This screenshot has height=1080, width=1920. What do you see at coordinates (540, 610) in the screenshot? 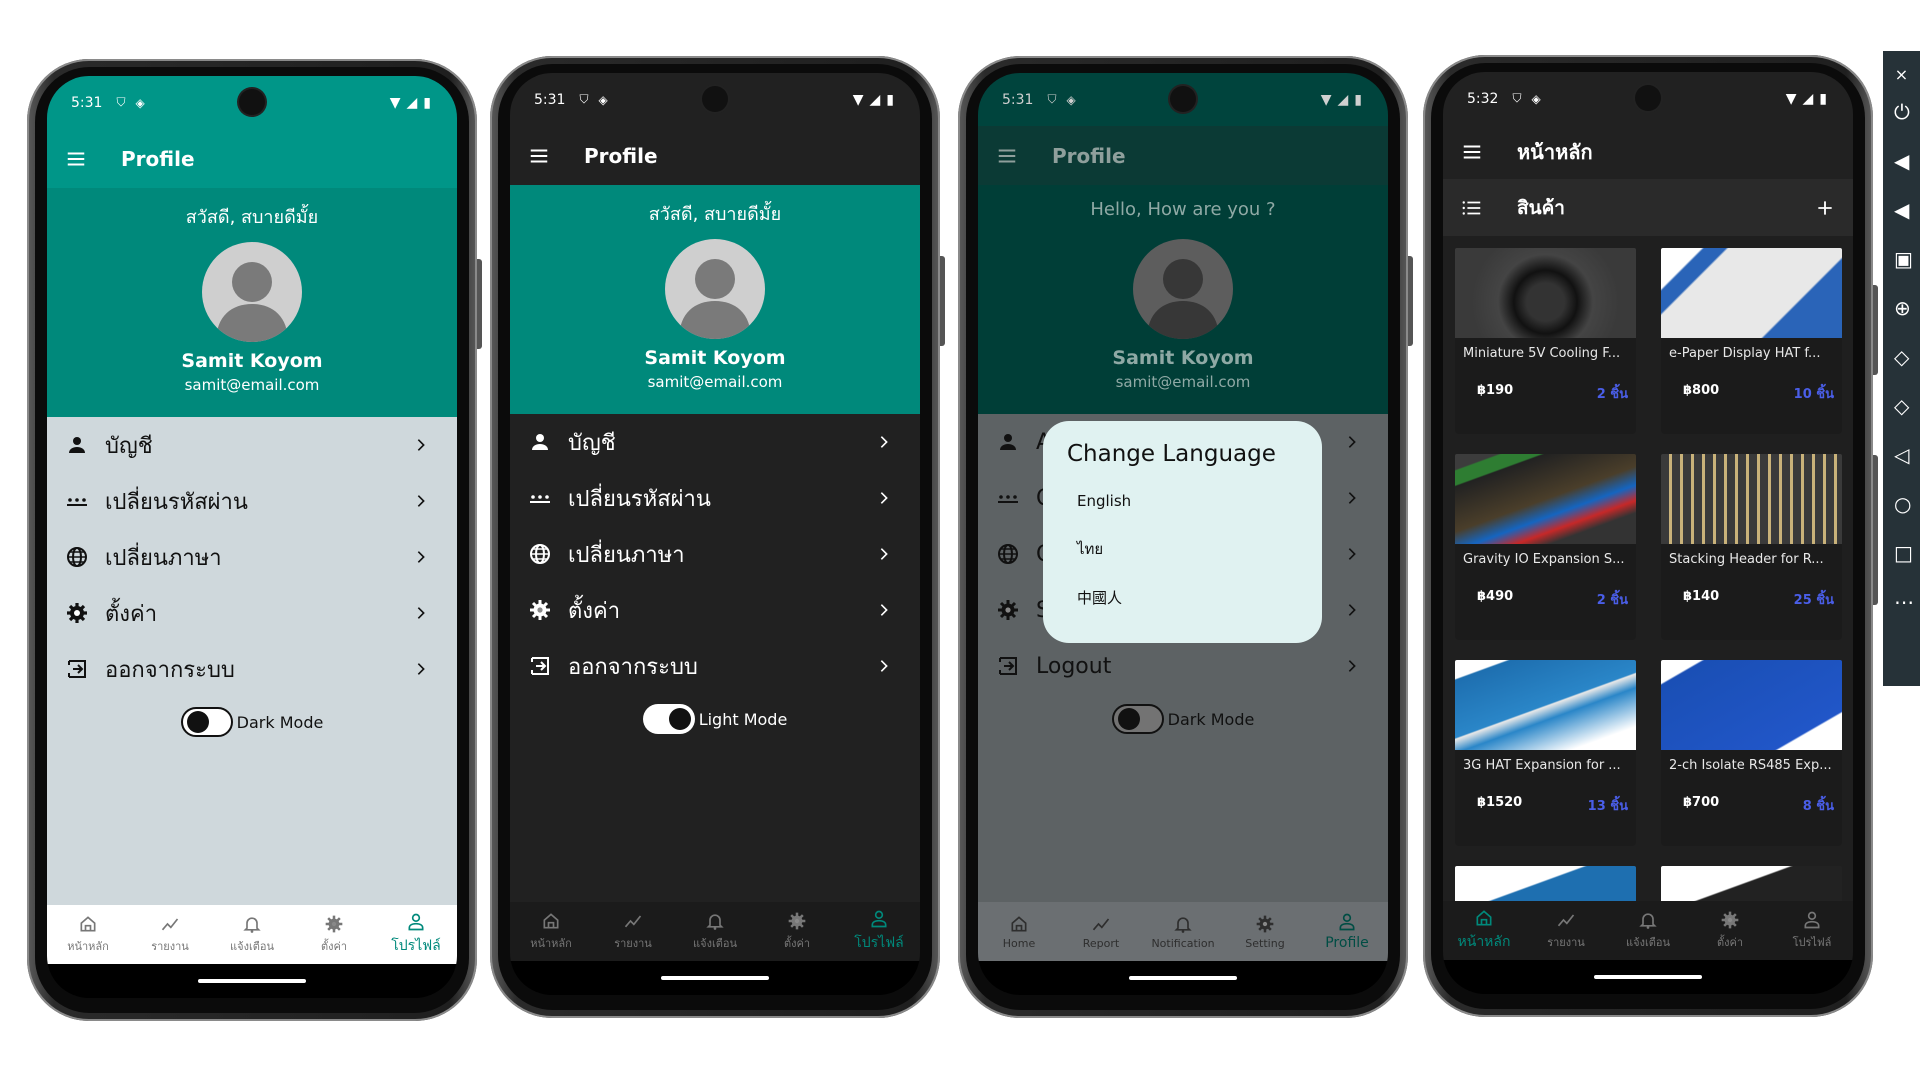
I see `gear-icon` at bounding box center [540, 610].